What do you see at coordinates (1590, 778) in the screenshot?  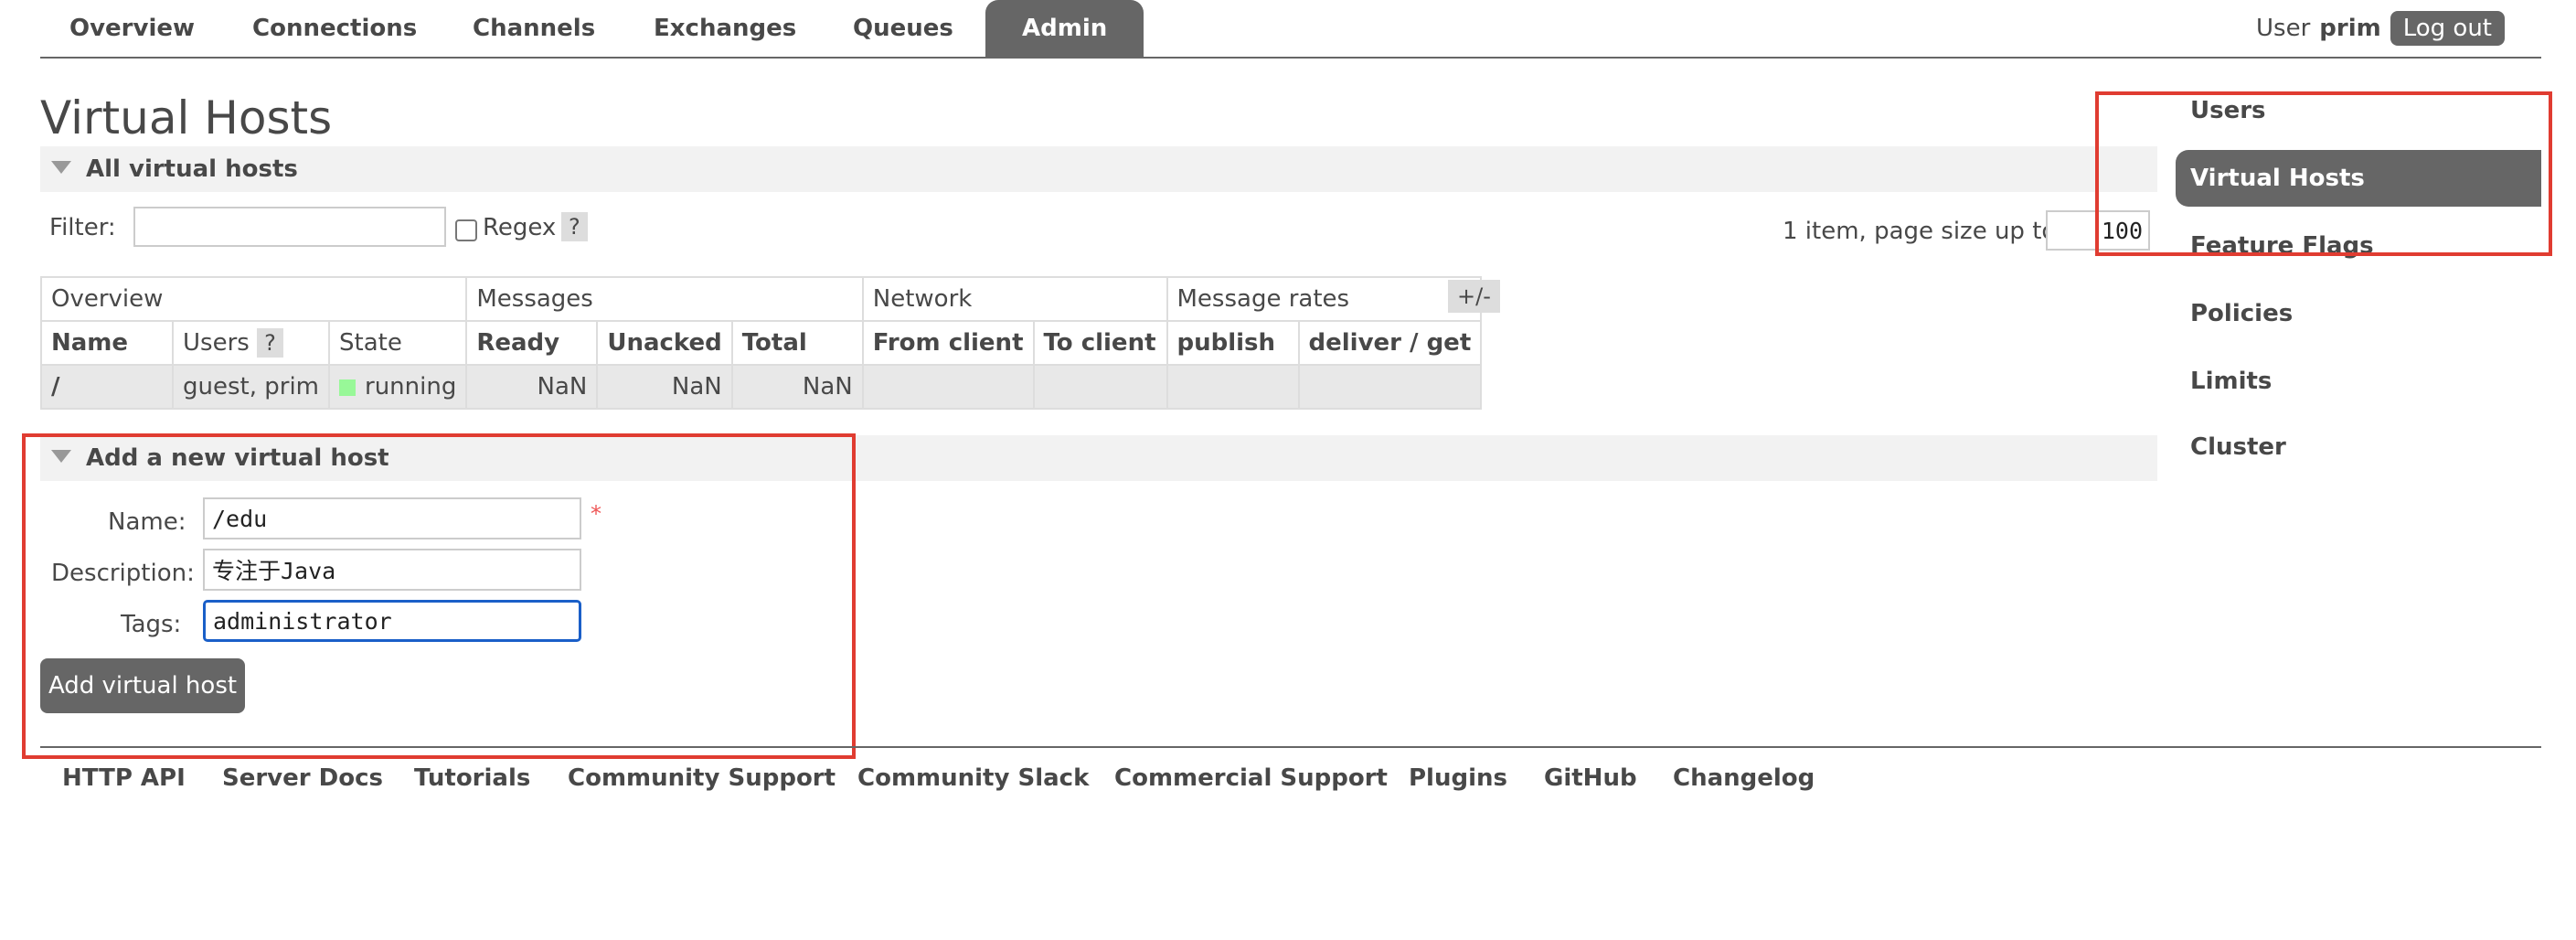 I see `footer-link-github: GitHub` at bounding box center [1590, 778].